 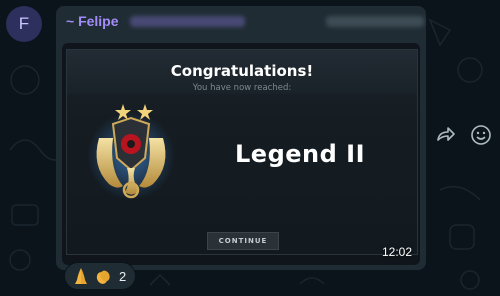 I want to click on continue-button: CONTINUE, so click(x=243, y=241).